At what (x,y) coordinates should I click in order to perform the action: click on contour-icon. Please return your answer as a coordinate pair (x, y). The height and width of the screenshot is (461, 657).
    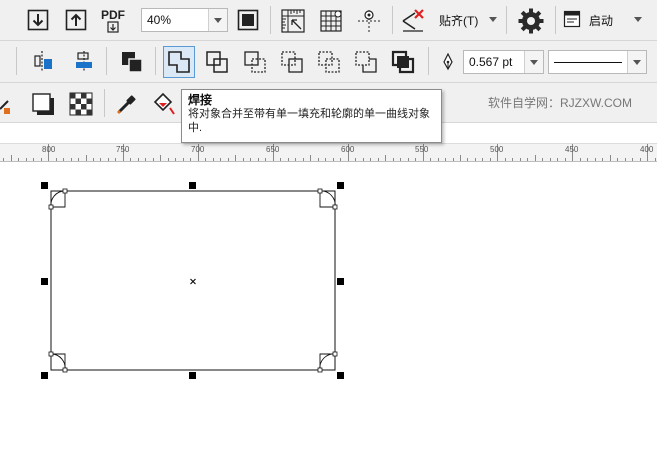
    Looking at the image, I should click on (84, 61).